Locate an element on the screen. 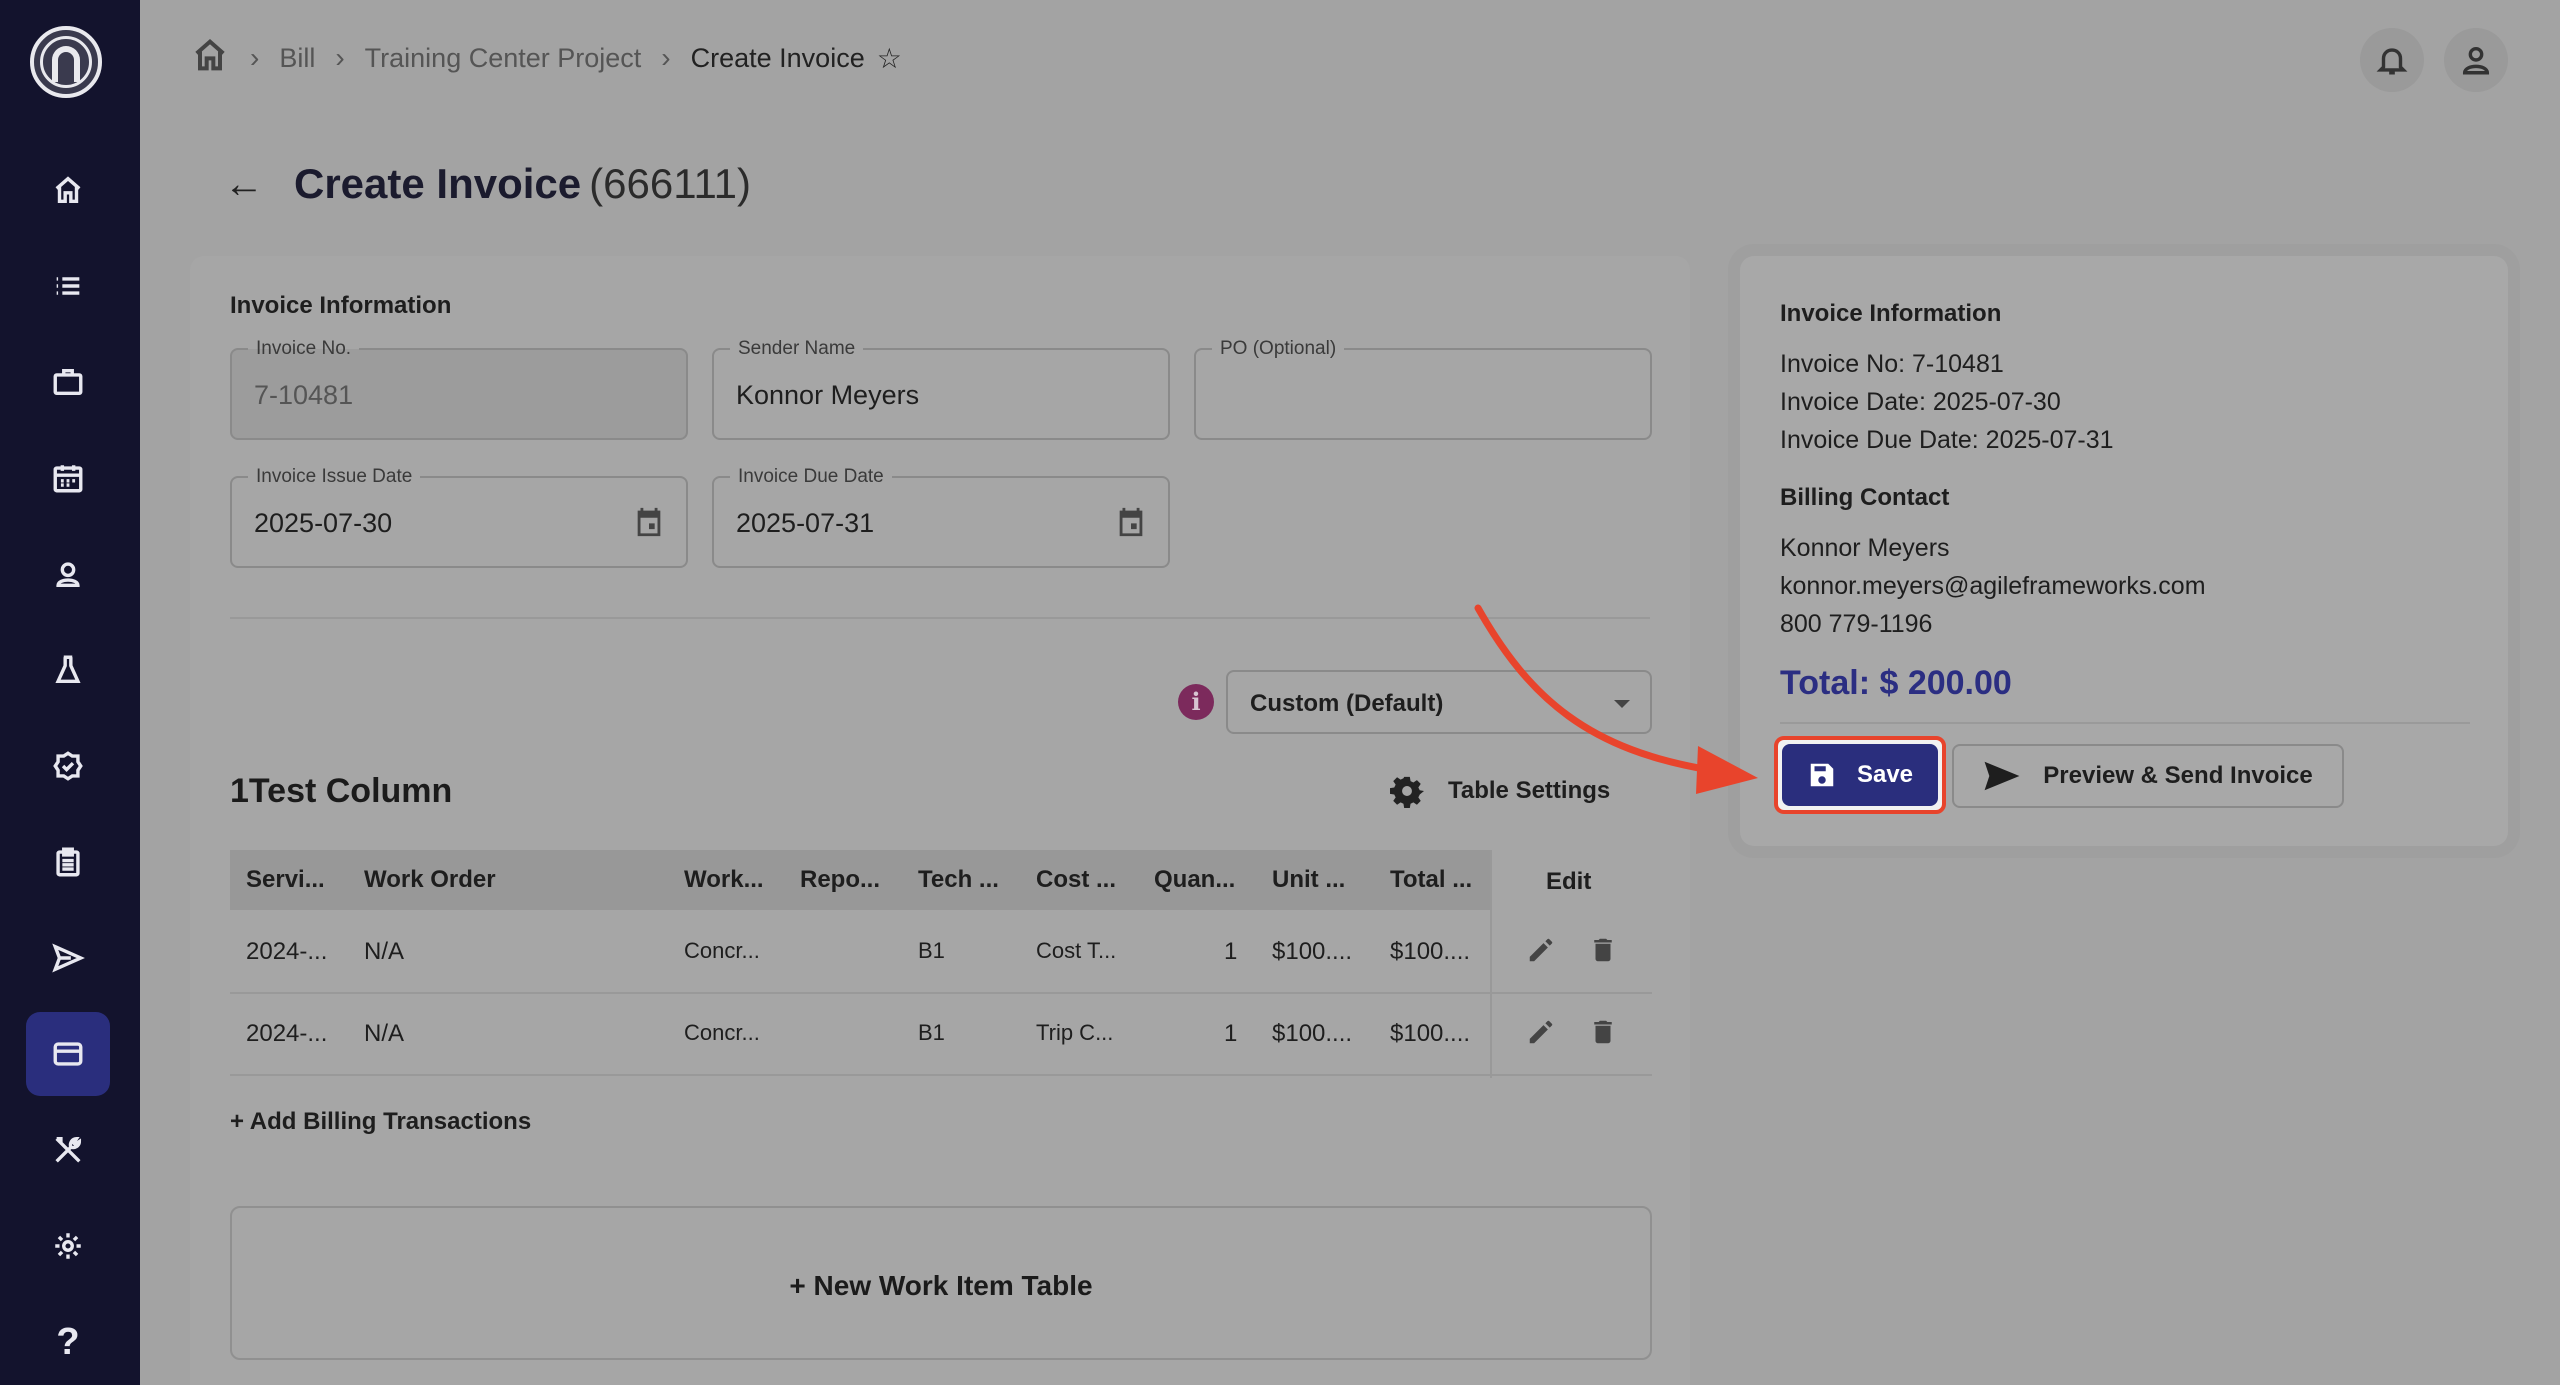 The image size is (2560, 1385). sidebar-item-tools is located at coordinates (68, 1150).